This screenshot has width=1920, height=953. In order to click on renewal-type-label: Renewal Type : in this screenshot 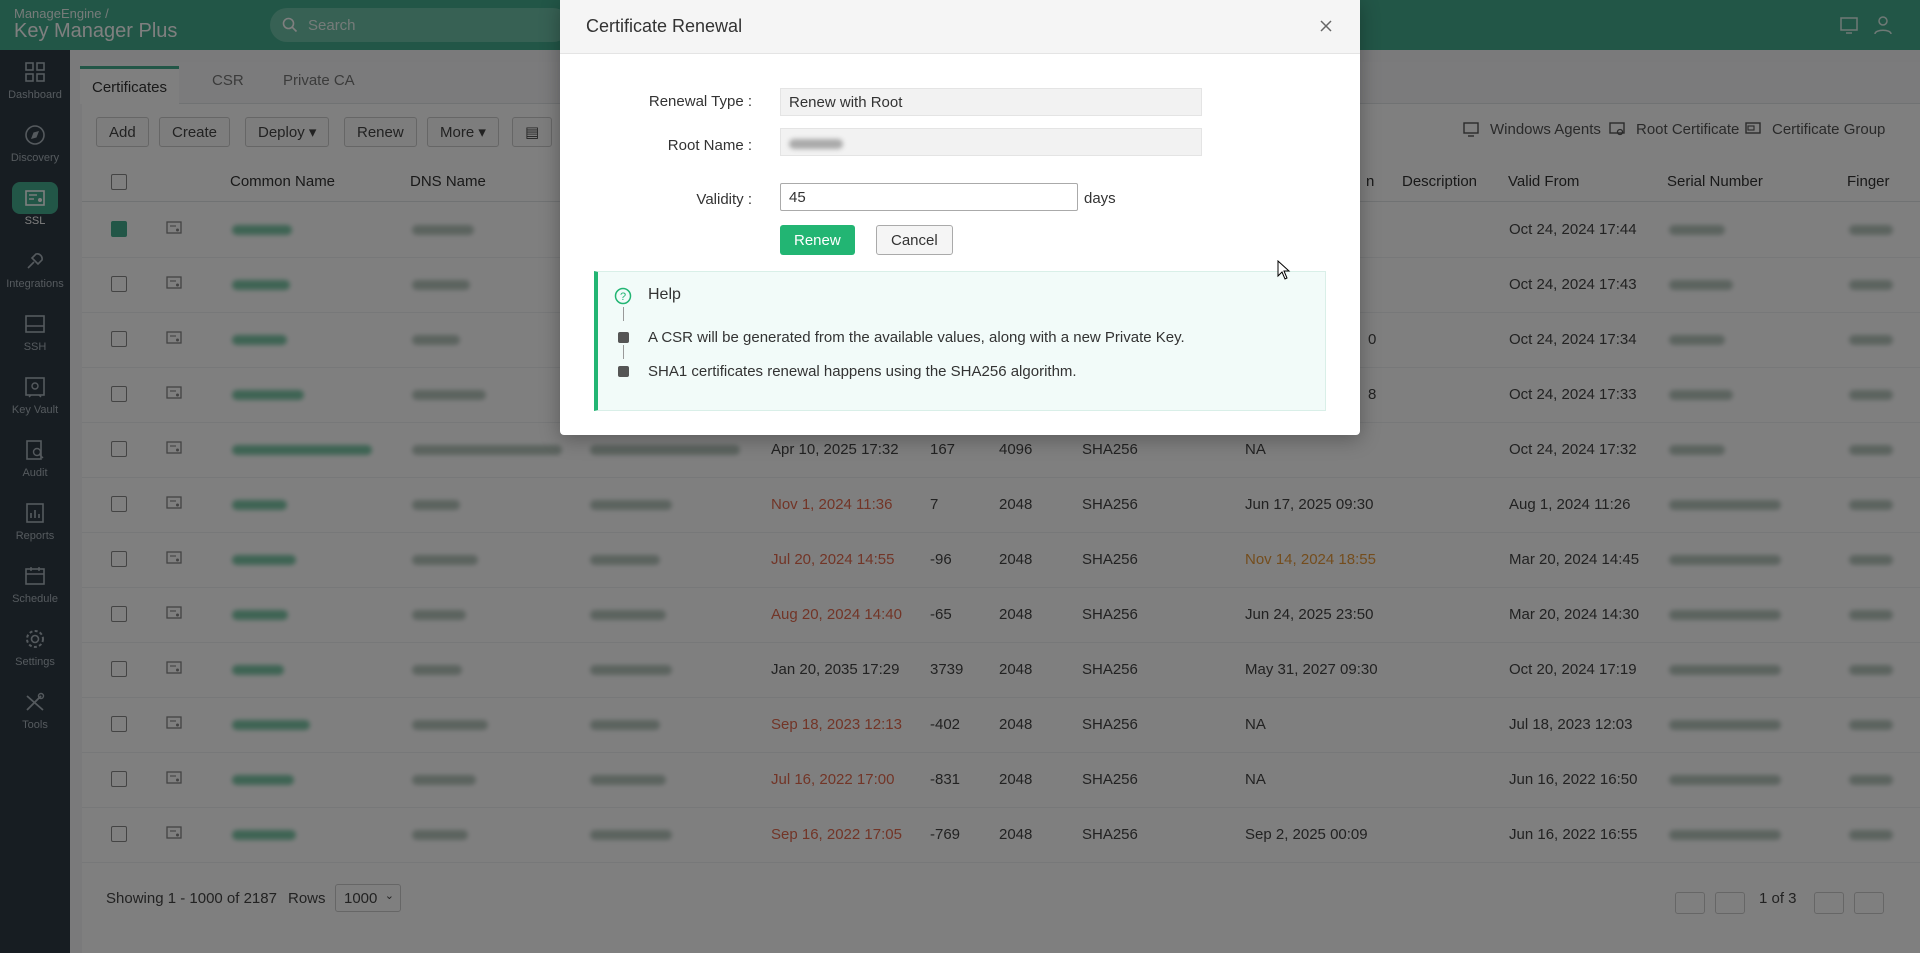, I will do `click(700, 101)`.